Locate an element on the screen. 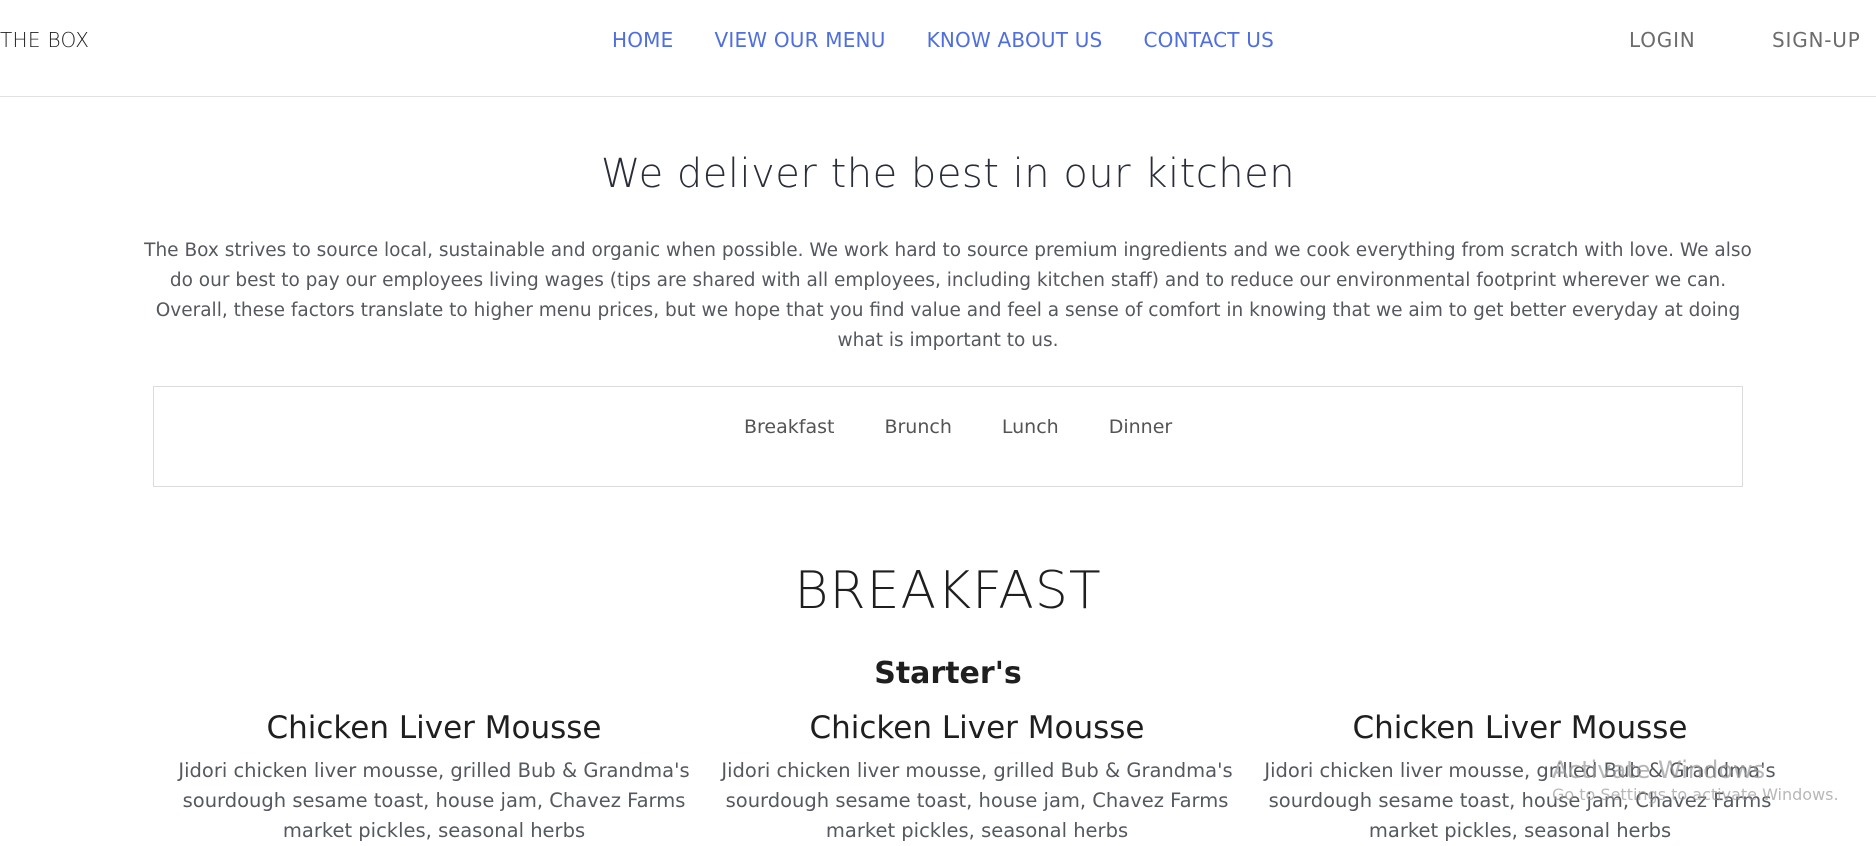  signup-link: SIGN-UP is located at coordinates (1816, 40).